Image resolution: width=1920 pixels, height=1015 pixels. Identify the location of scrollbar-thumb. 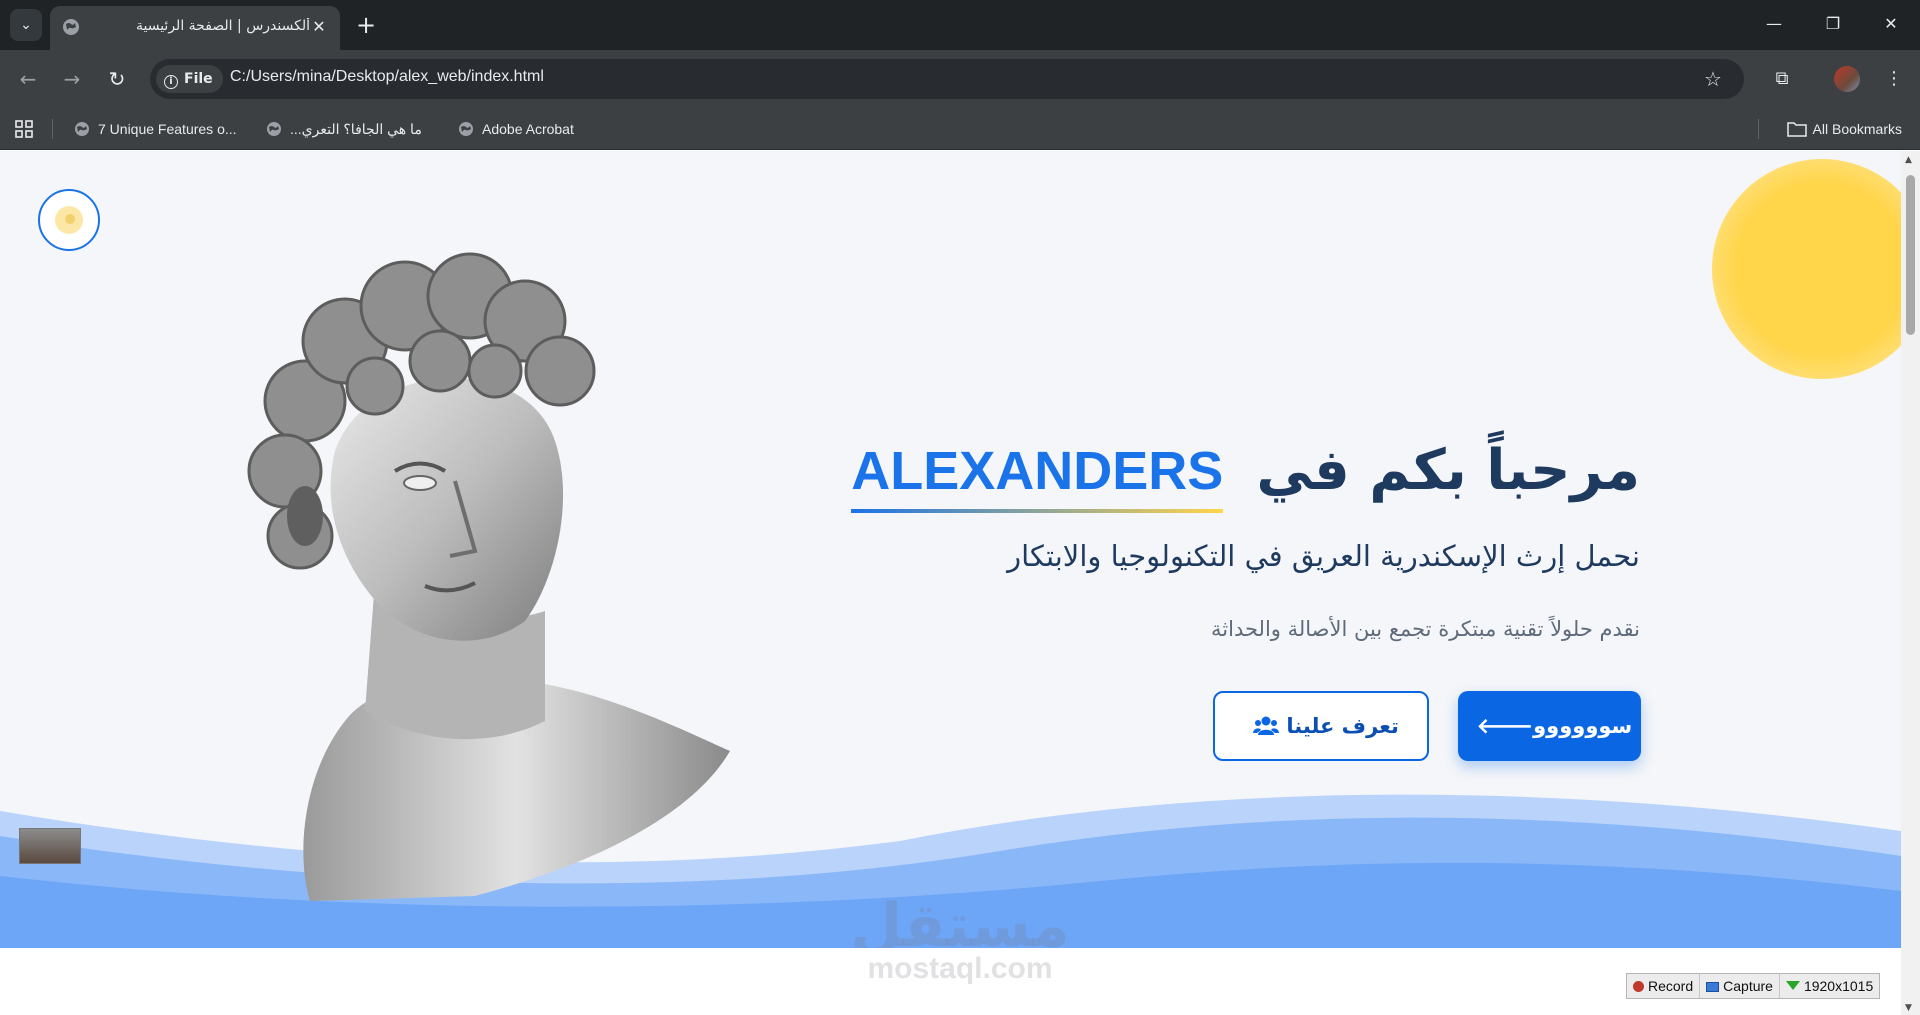
(1910, 255).